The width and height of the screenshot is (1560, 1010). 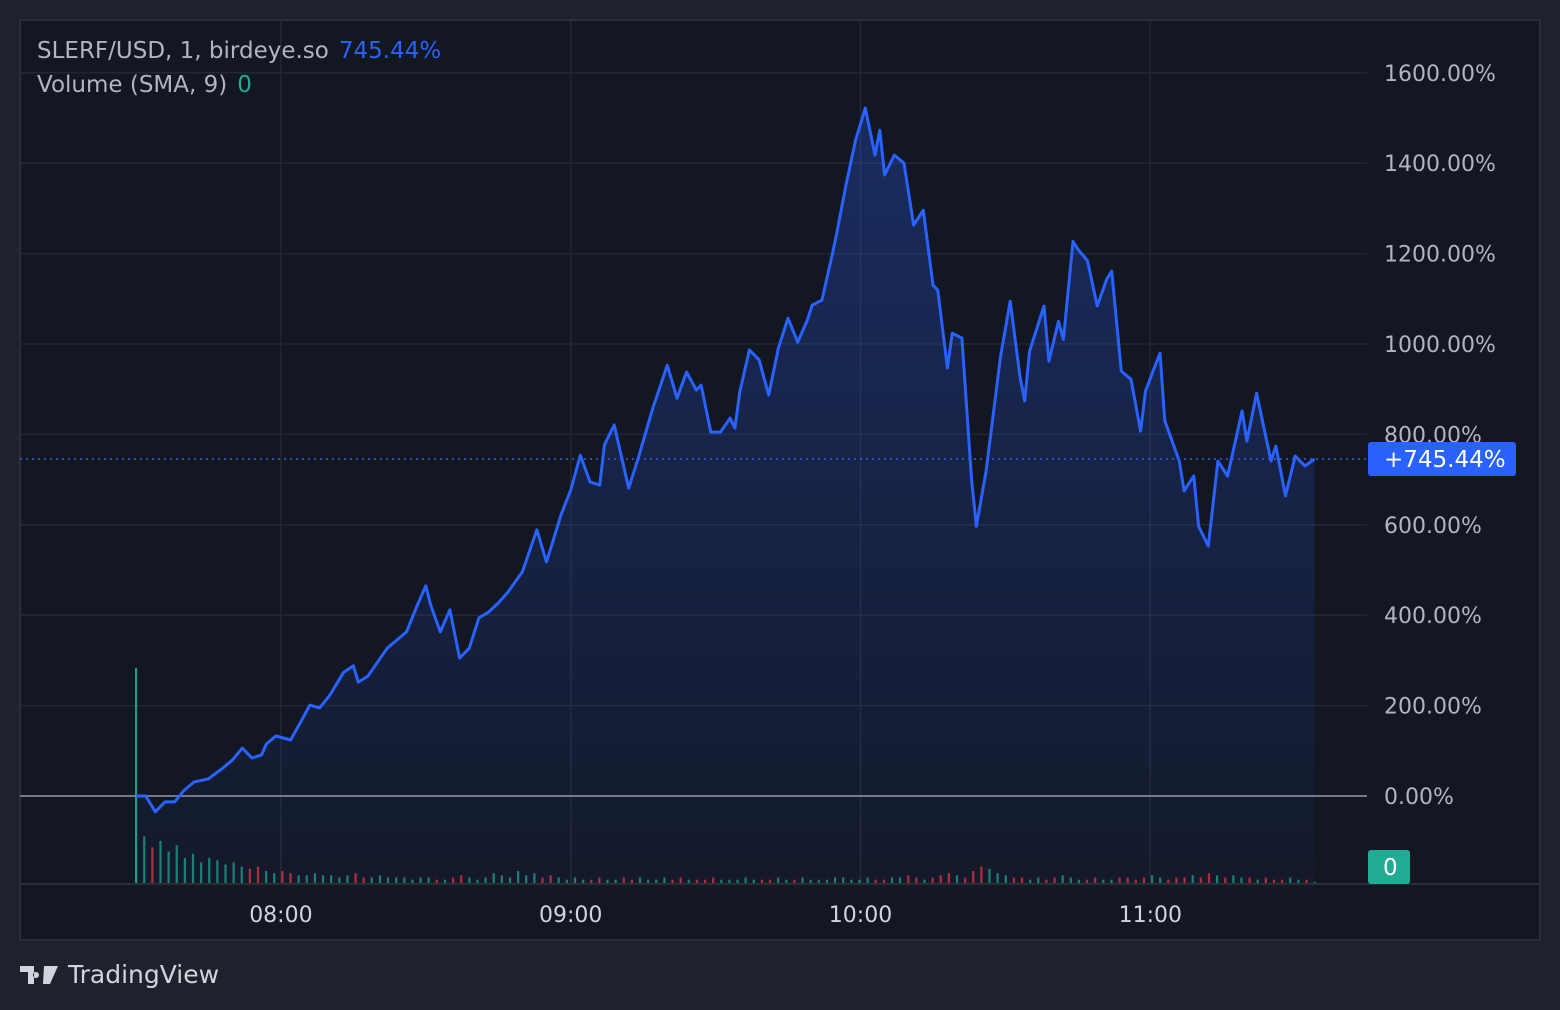 What do you see at coordinates (1440, 255) in the screenshot?
I see `price-tick-label: 1200.00%` at bounding box center [1440, 255].